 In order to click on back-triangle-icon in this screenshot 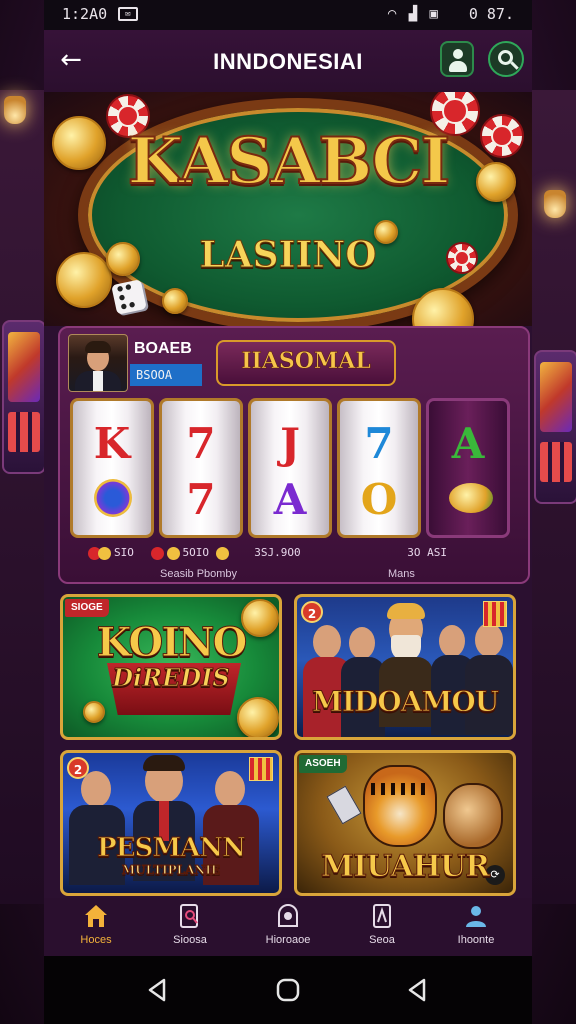, I will do `click(158, 990)`.